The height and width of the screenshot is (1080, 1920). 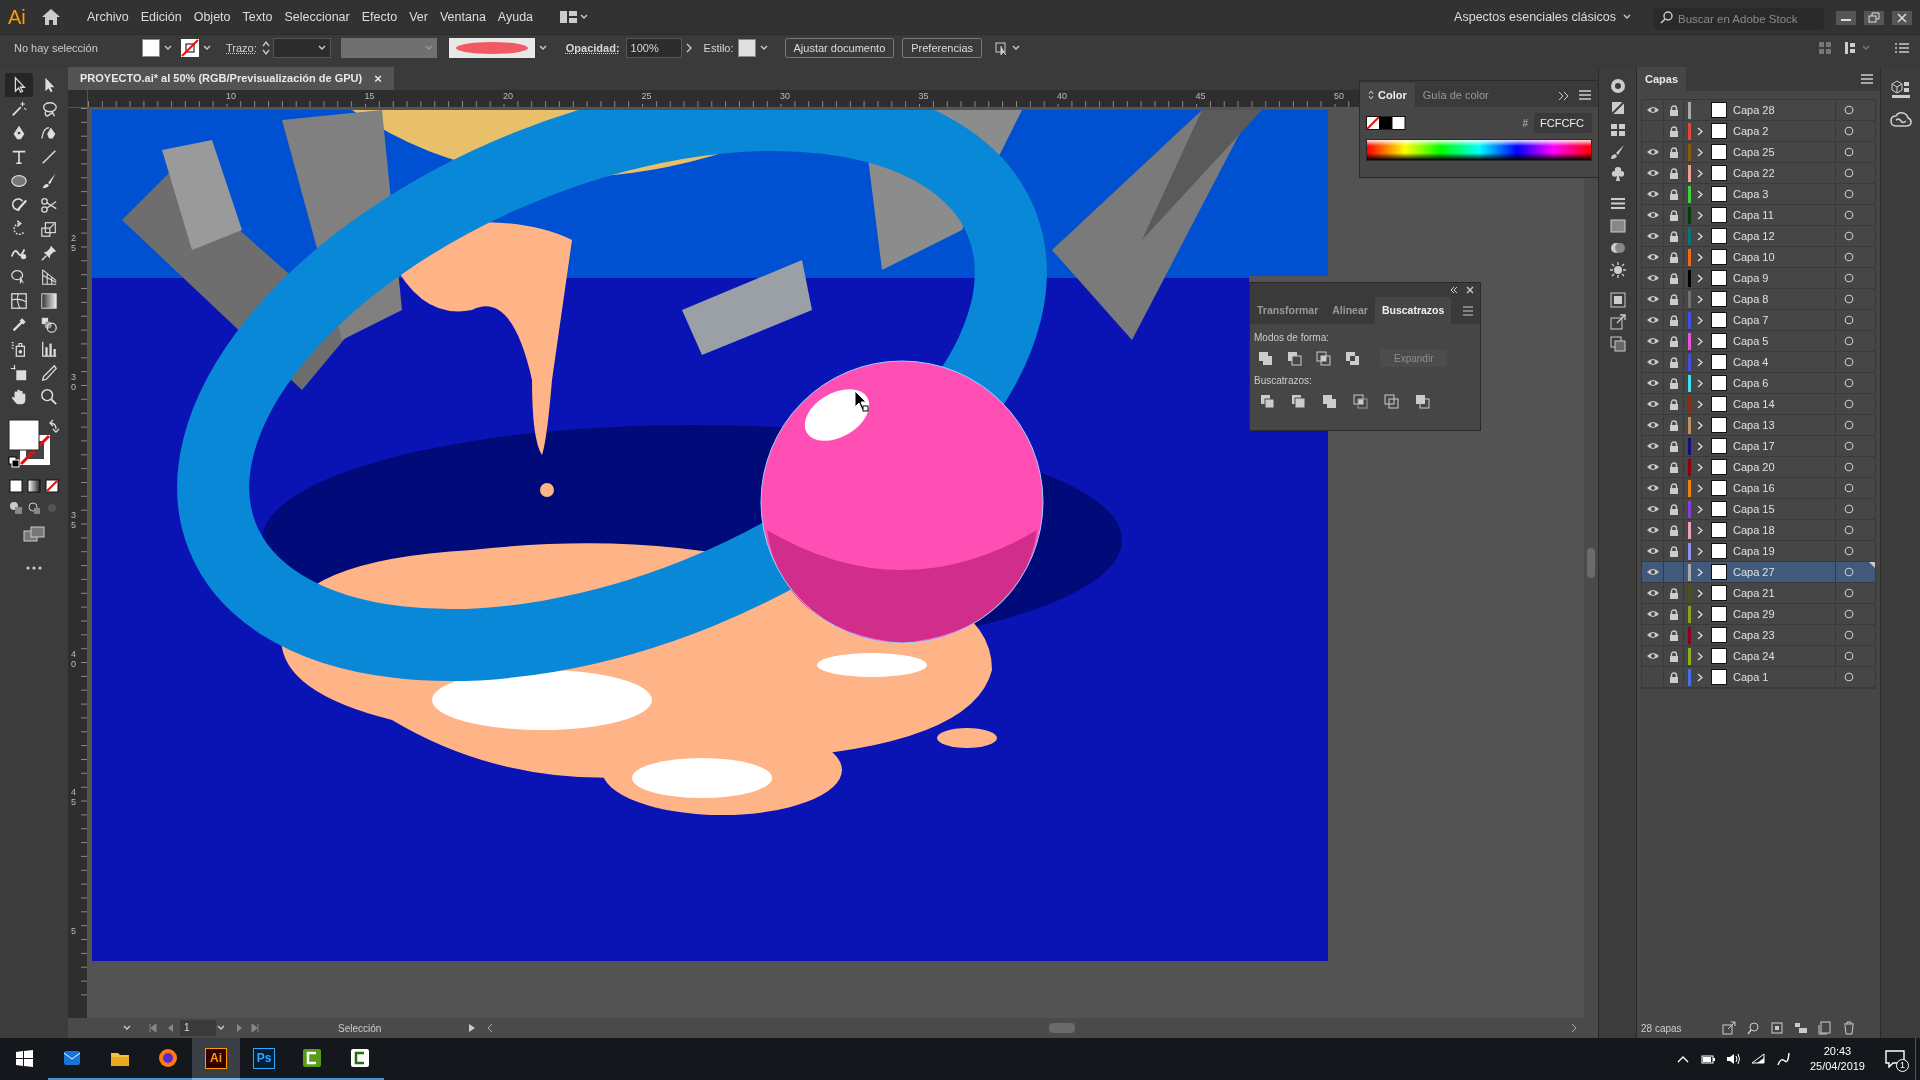 I want to click on scroll-left-icon, so click(x=490, y=1028).